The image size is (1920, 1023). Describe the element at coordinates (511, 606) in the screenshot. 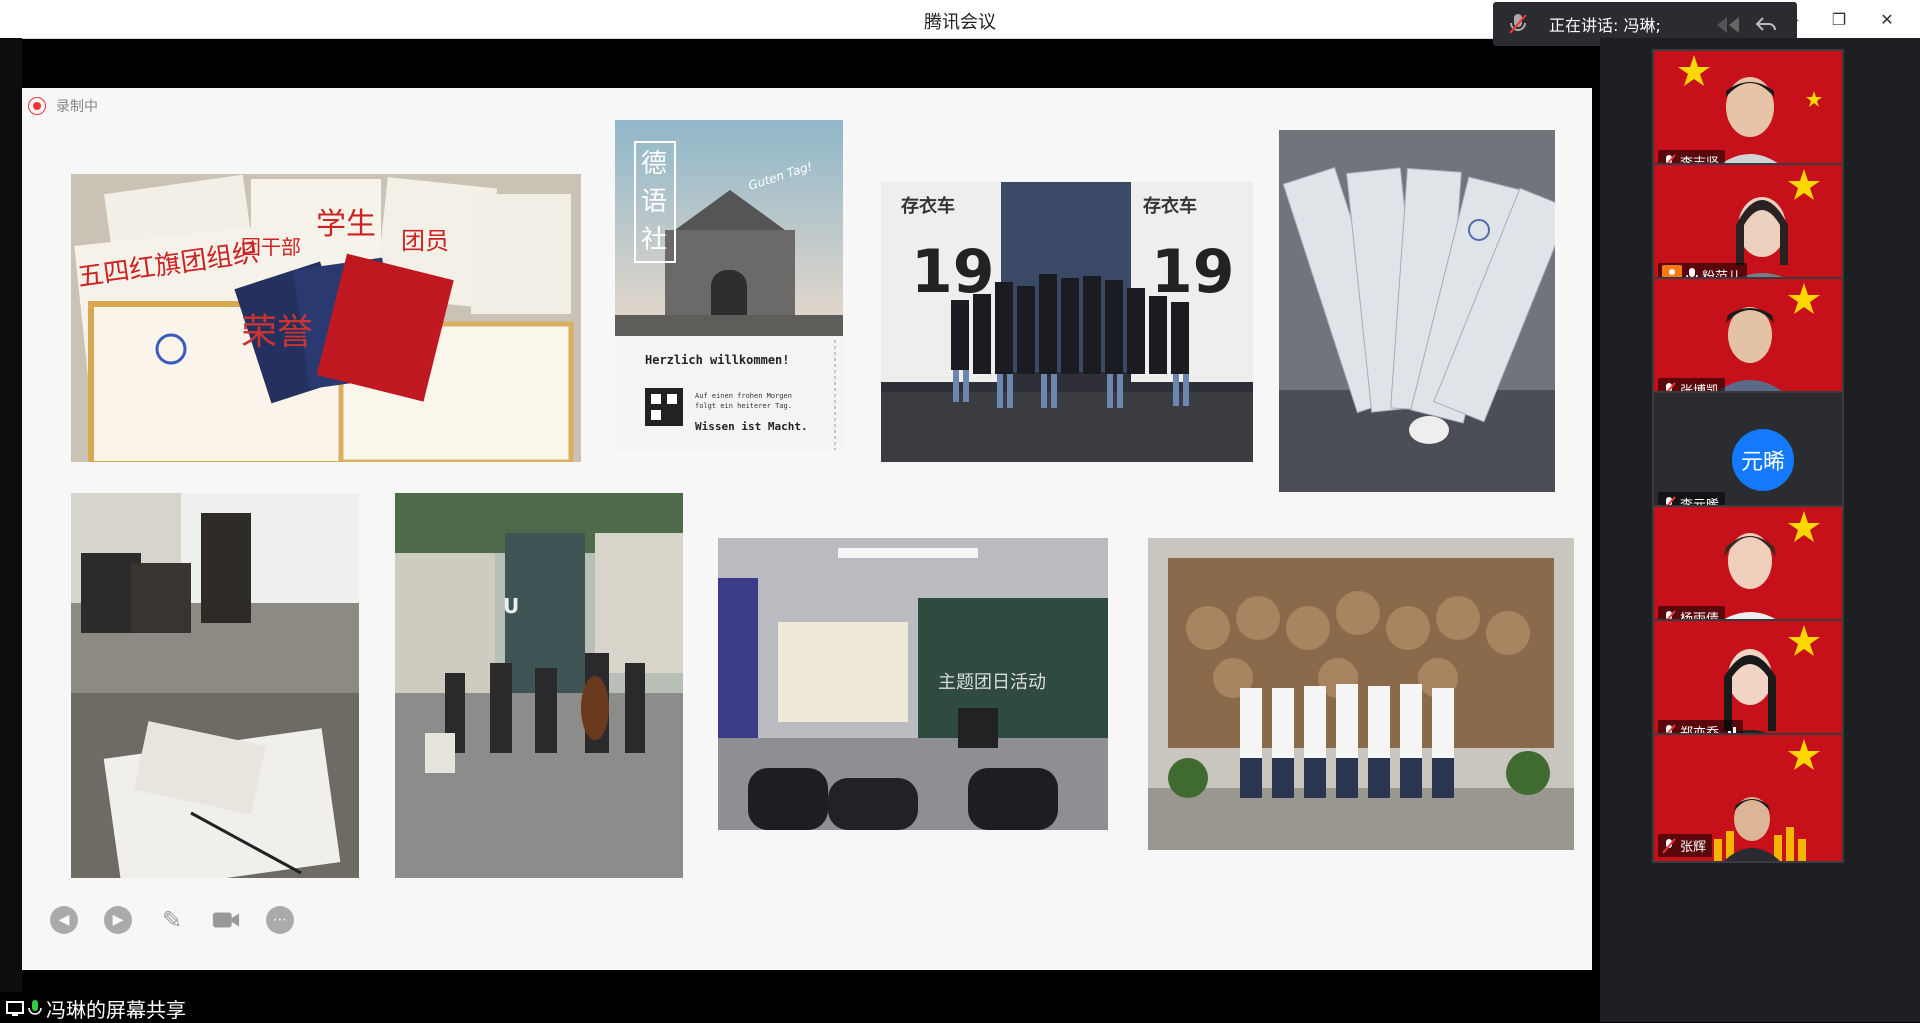

I see `street-sign: U` at that location.